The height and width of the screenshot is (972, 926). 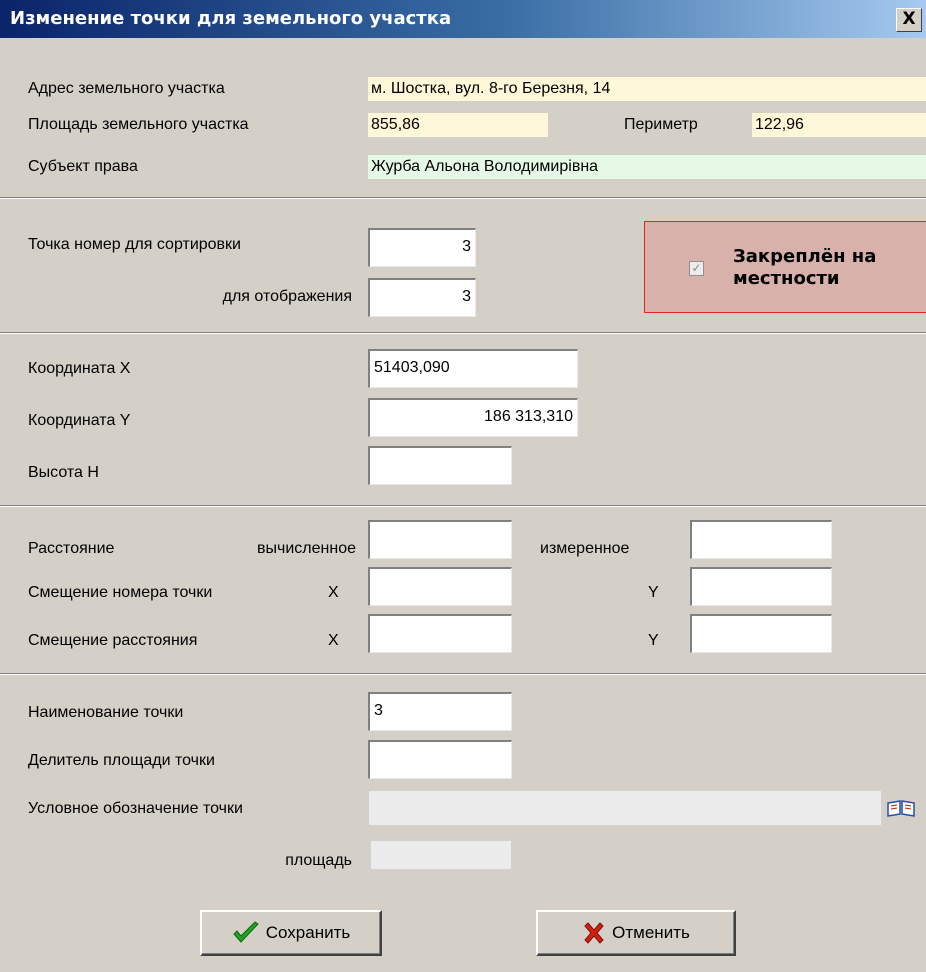 What do you see at coordinates (647, 89) in the screenshot?
I see `address-value: м. Шостка, вул. 8-го Березня, 14` at bounding box center [647, 89].